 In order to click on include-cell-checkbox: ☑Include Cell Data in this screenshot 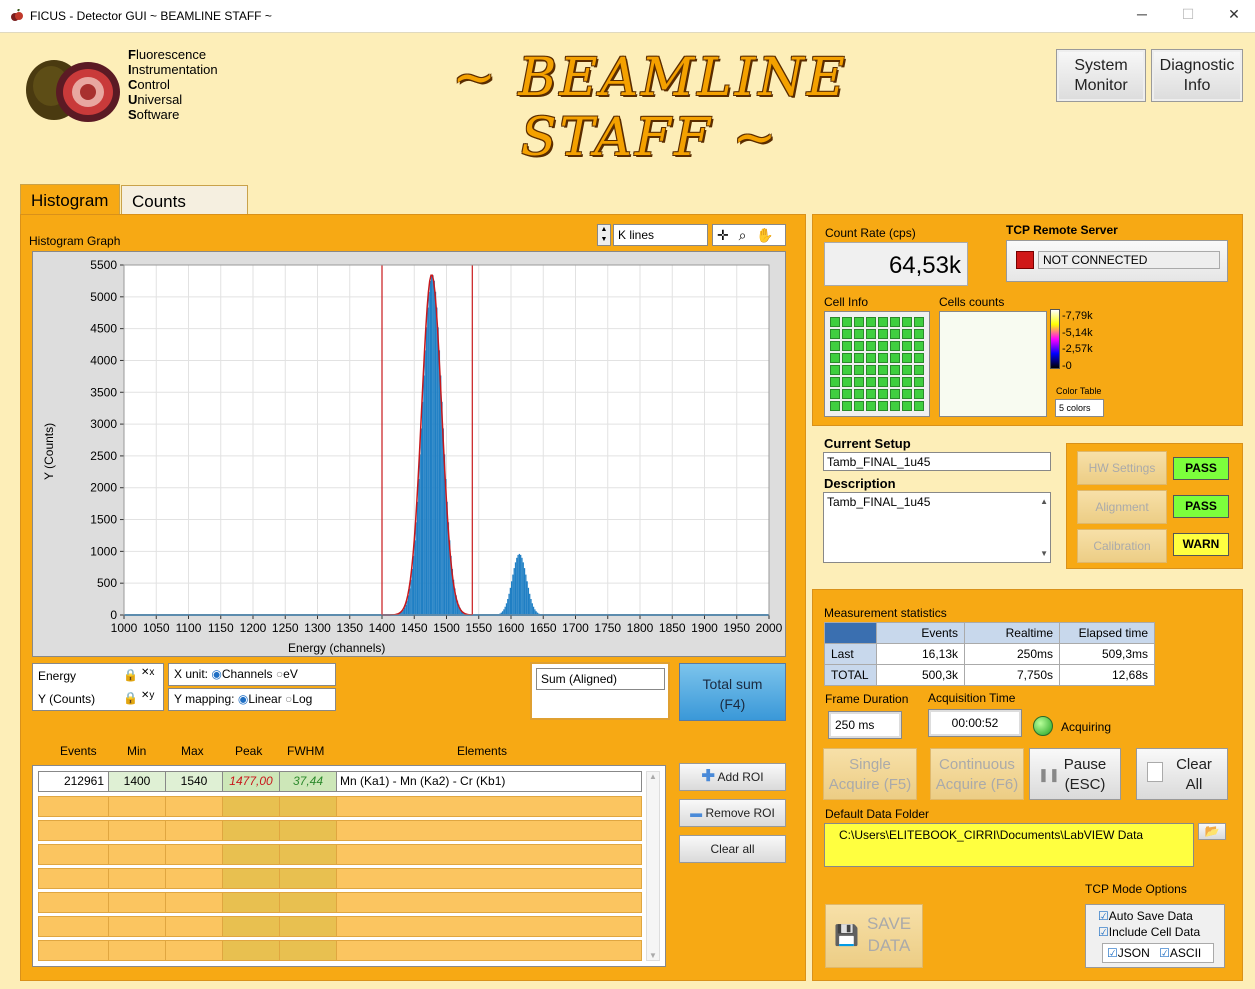, I will do `click(1149, 932)`.